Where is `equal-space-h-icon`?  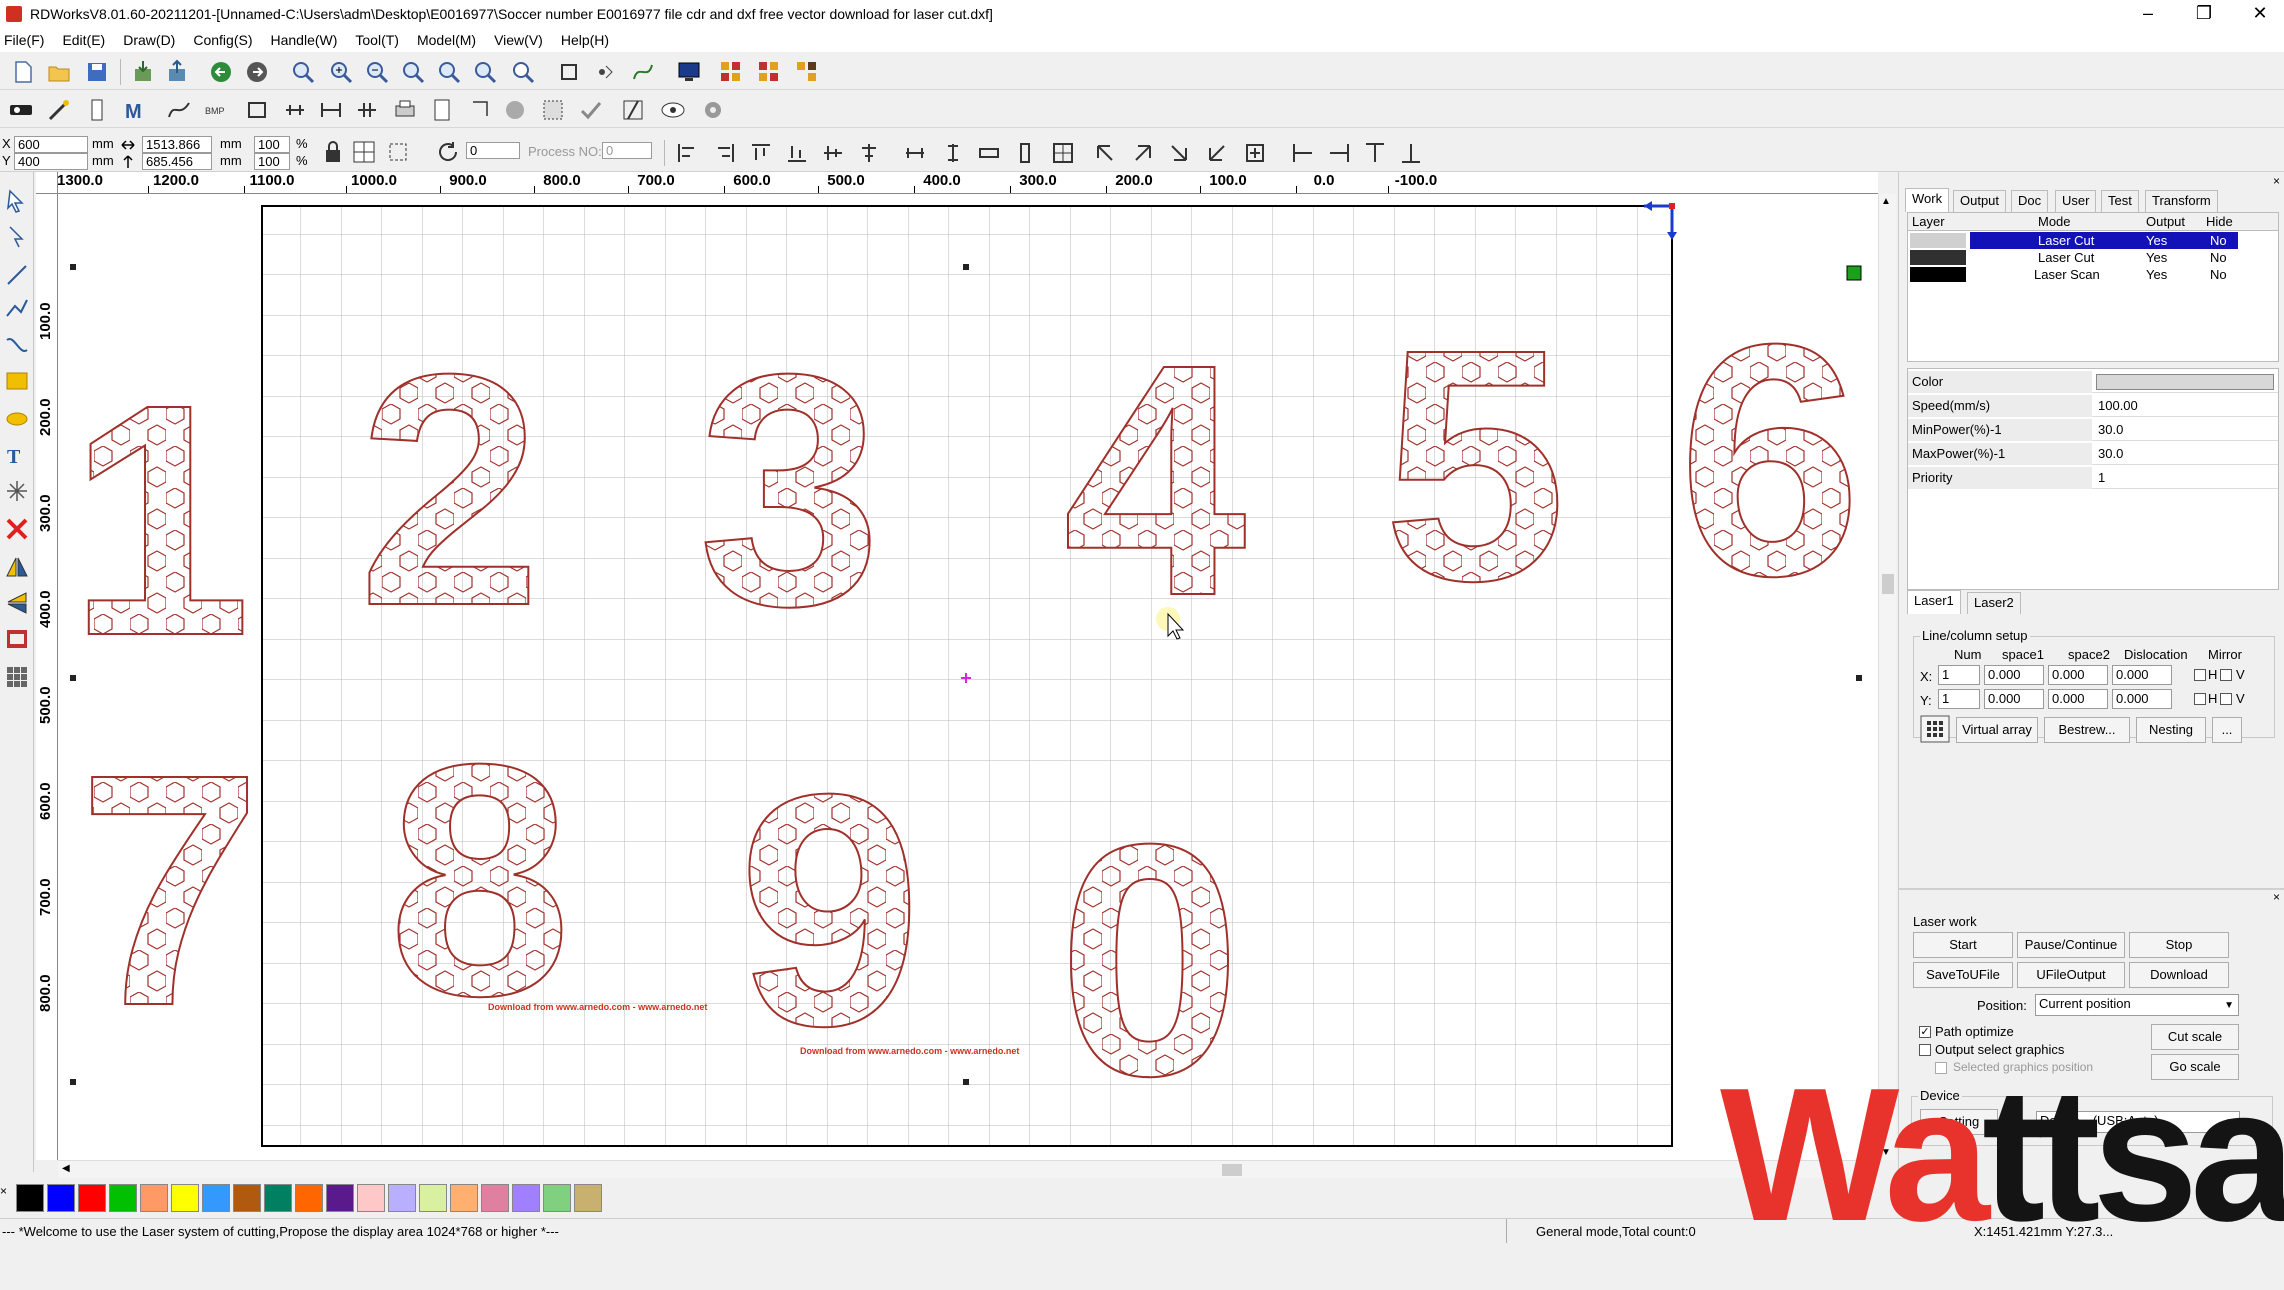 equal-space-h-icon is located at coordinates (915, 153).